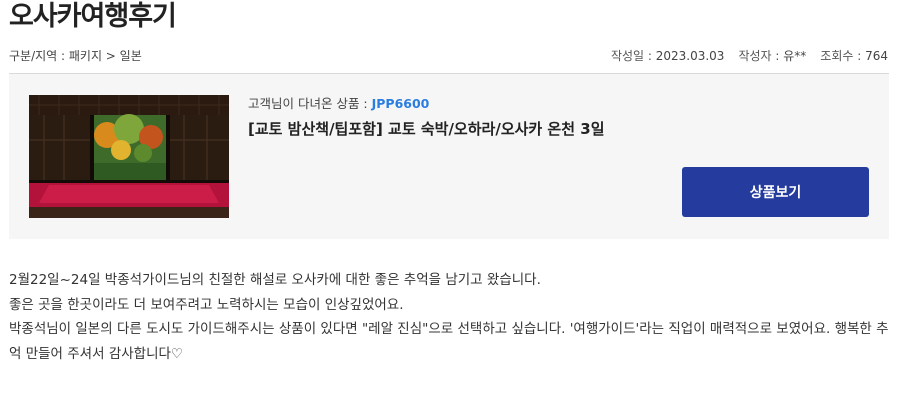  I want to click on views-value: 764, so click(876, 55).